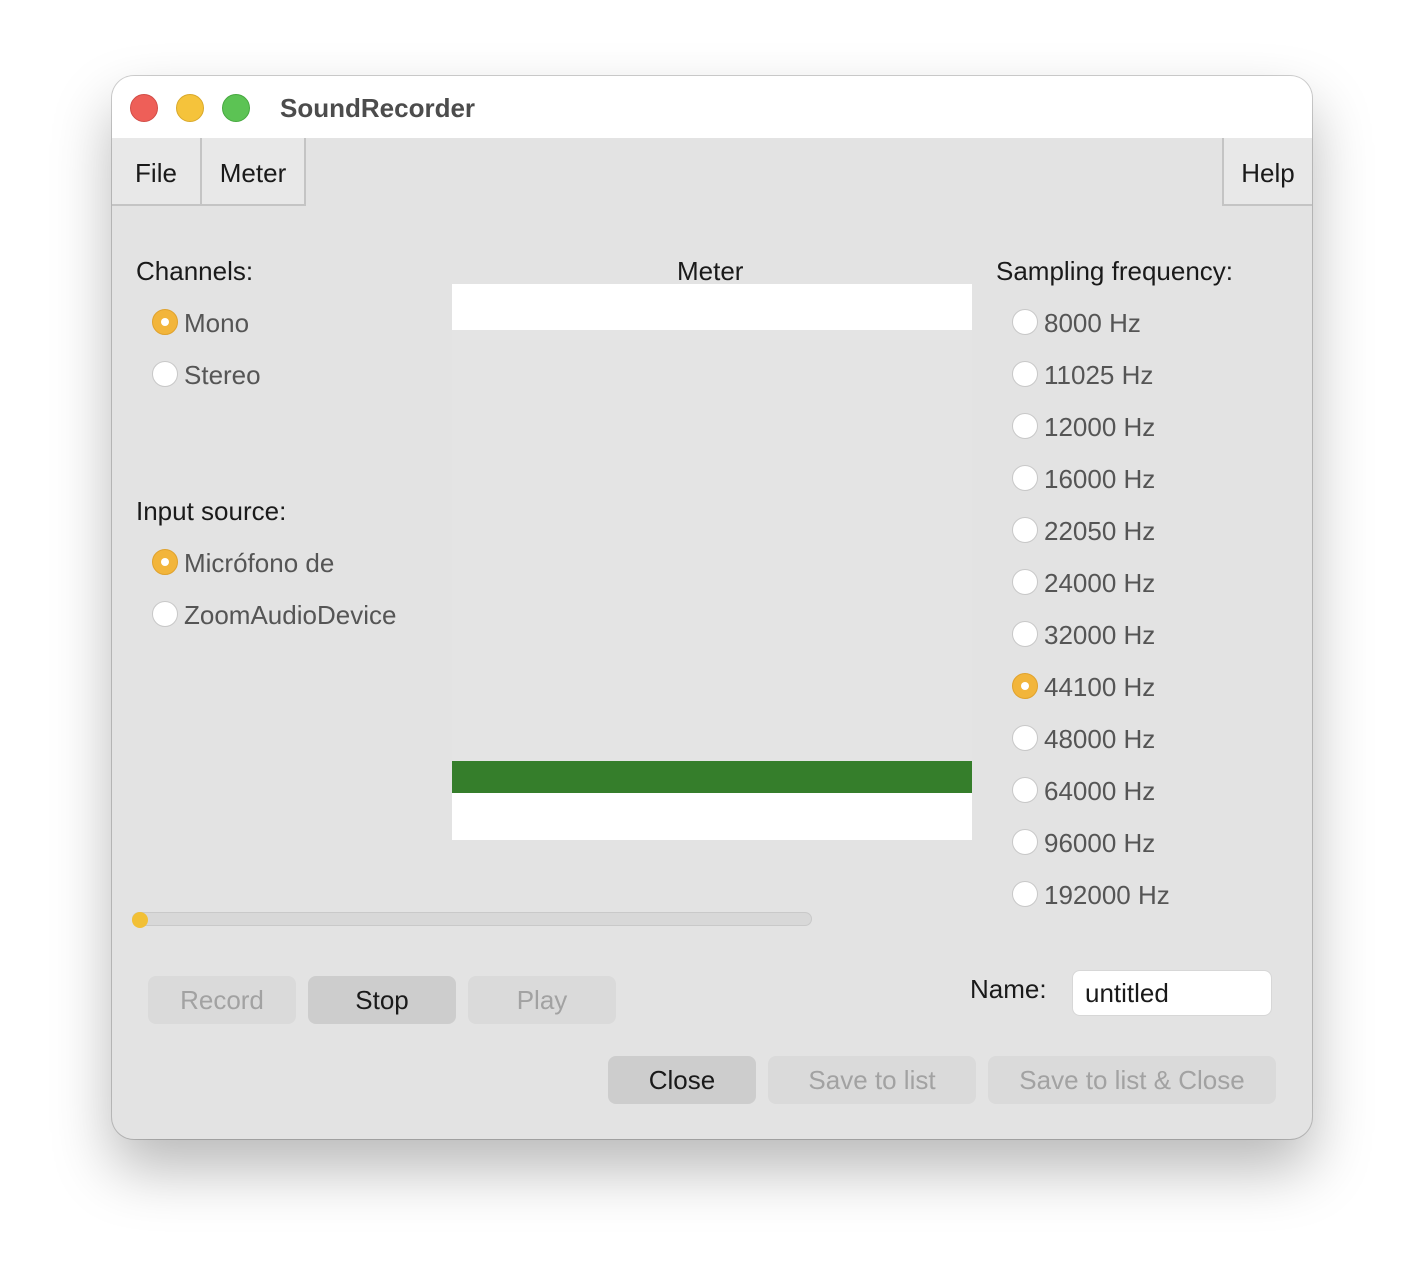 The height and width of the screenshot is (1288, 1424). What do you see at coordinates (1025, 374) in the screenshot?
I see `sampling-radio-11025-hz` at bounding box center [1025, 374].